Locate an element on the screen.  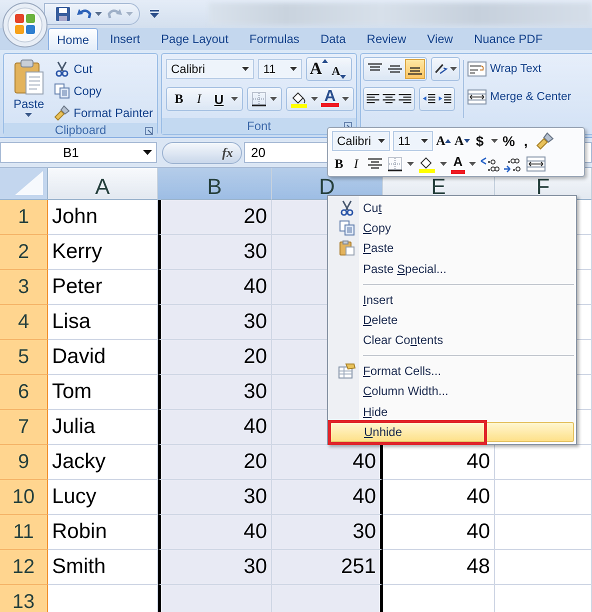
ribbon-tab: Formulas is located at coordinates (274, 39).